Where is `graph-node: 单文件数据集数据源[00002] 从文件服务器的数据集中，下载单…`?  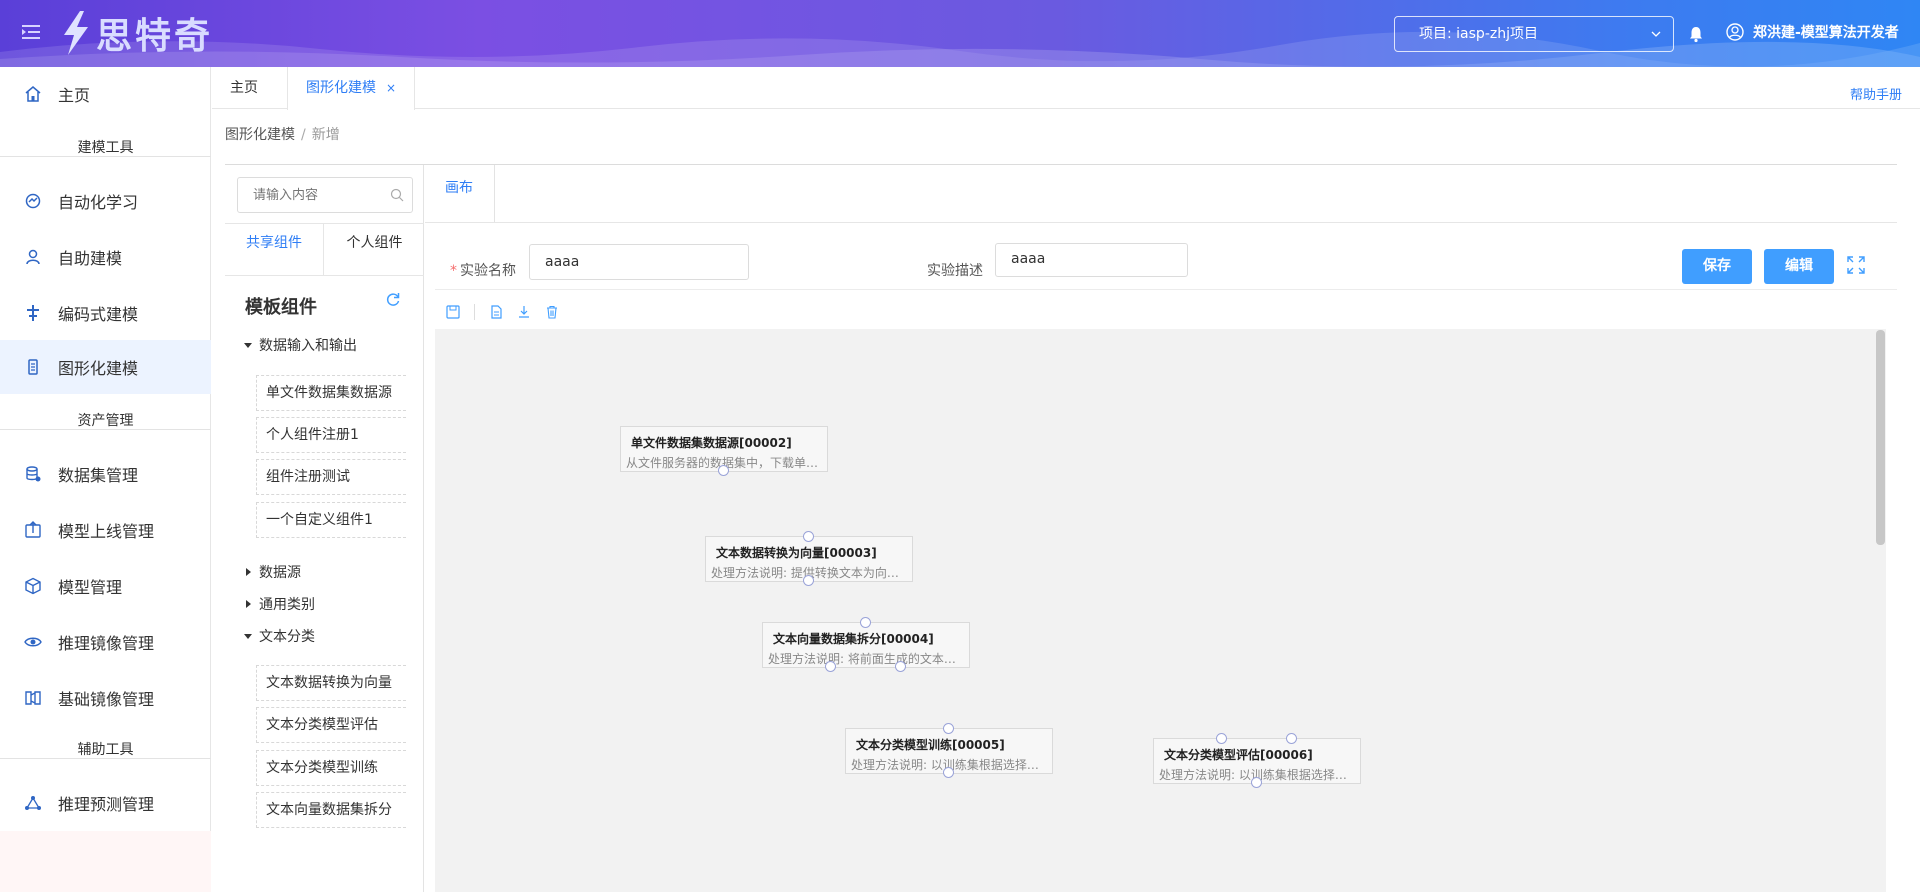 graph-node: 单文件数据集数据源[00002] 从文件服务器的数据集中，下载单… is located at coordinates (724, 451).